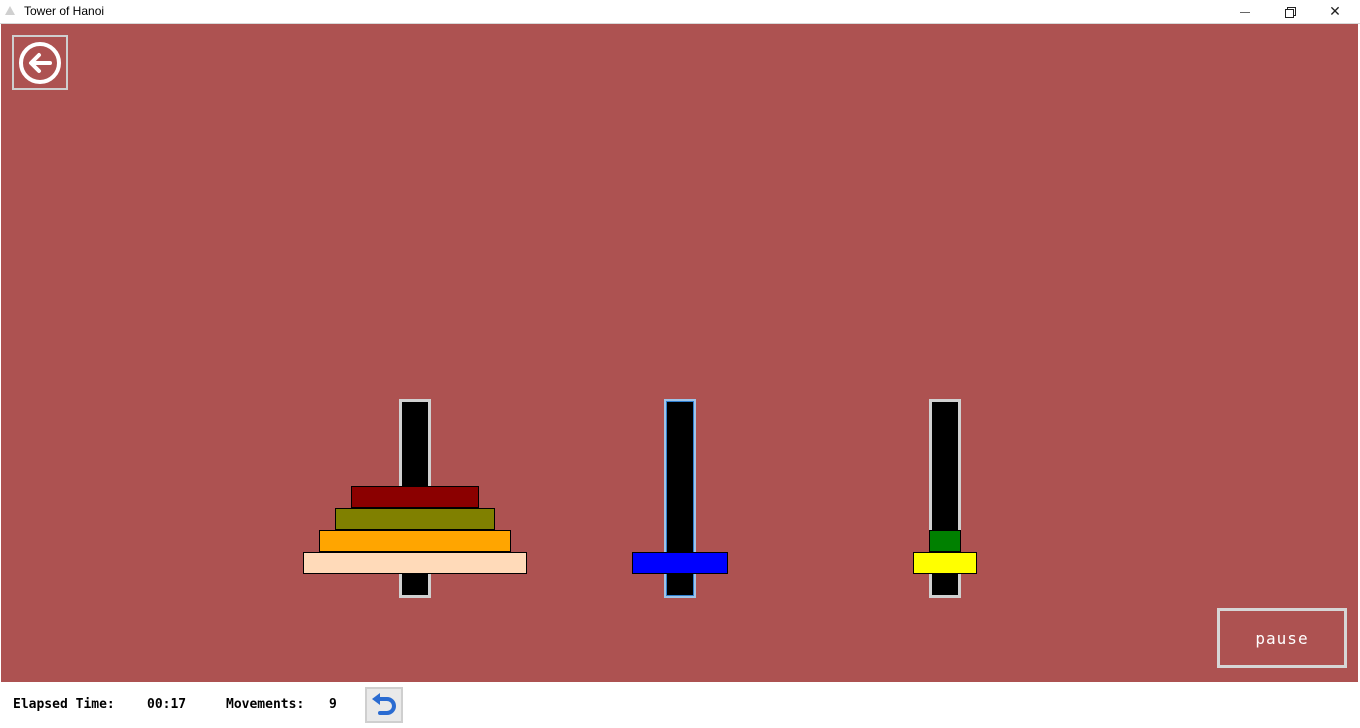  I want to click on status-bar: Elapsed Time: 00:17 Movements: 9, so click(680, 705).